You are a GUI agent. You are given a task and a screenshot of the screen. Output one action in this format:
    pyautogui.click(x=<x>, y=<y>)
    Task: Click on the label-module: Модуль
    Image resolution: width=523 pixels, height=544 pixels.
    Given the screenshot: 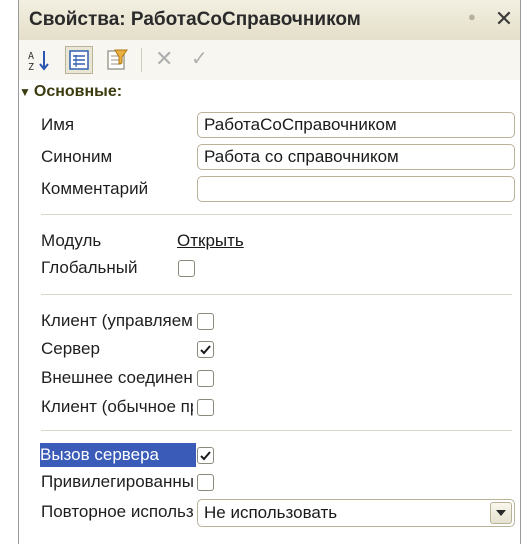 What is the action you would take?
    pyautogui.click(x=71, y=240)
    